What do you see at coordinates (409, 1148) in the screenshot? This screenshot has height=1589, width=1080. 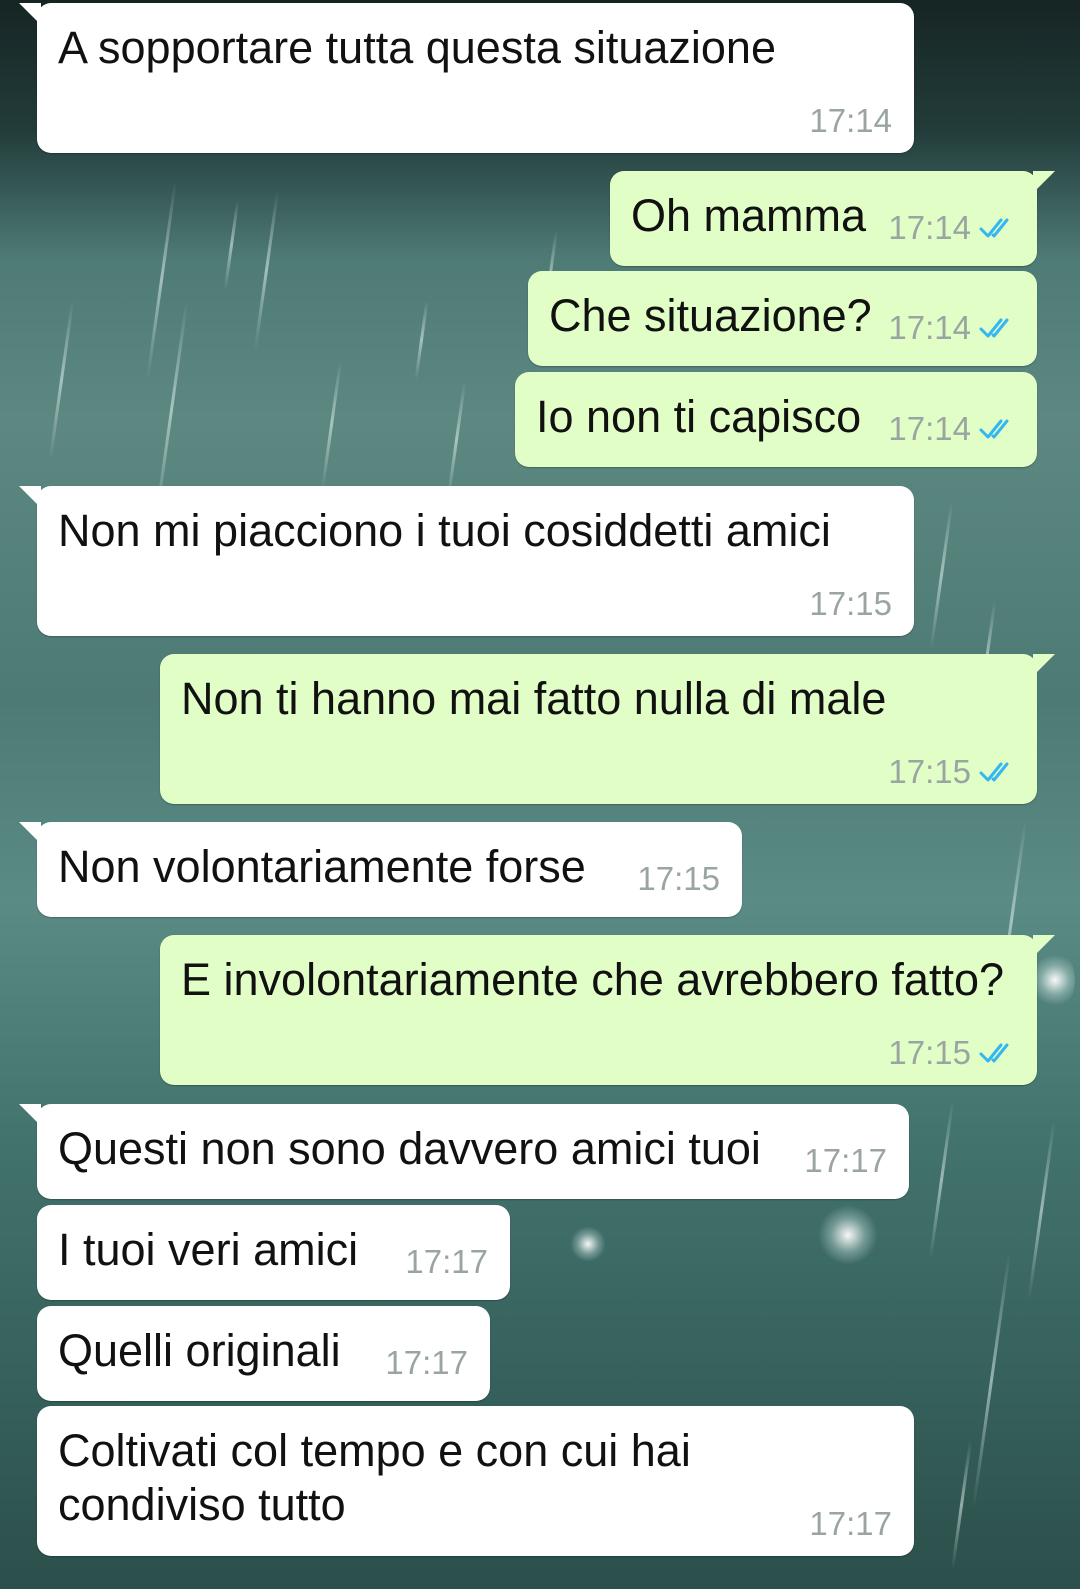 I see `message-text: Questi non sono davvero amici tuoi` at bounding box center [409, 1148].